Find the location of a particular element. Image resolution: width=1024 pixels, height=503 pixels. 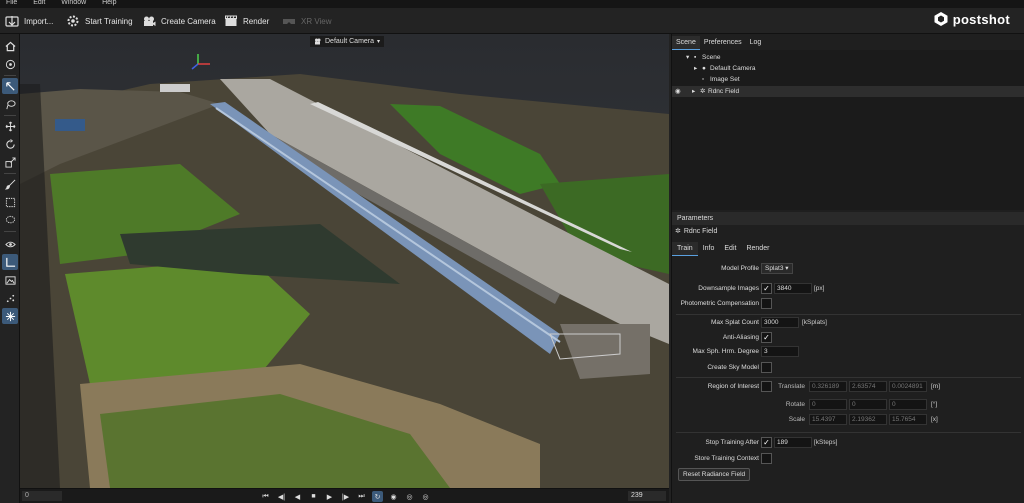

scale-tool is located at coordinates (10, 162).